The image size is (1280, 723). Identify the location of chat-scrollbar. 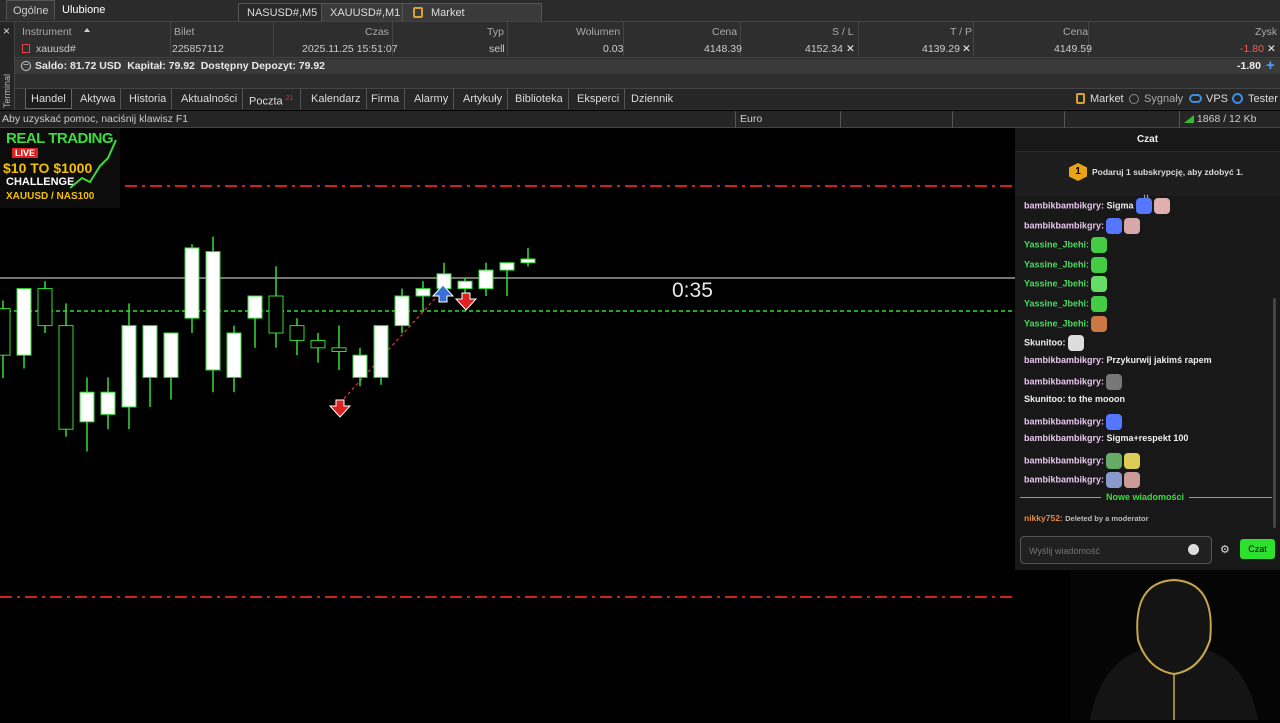
(1274, 413).